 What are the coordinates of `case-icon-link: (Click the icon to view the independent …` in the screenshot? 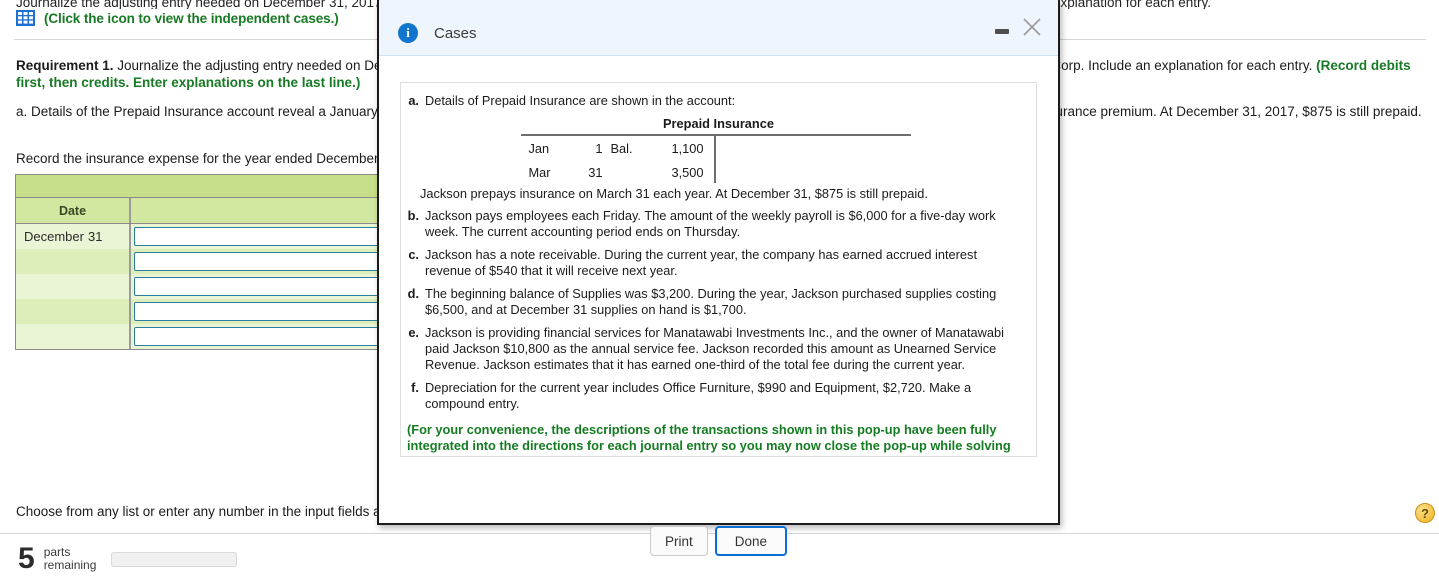 It's located at (177, 18).